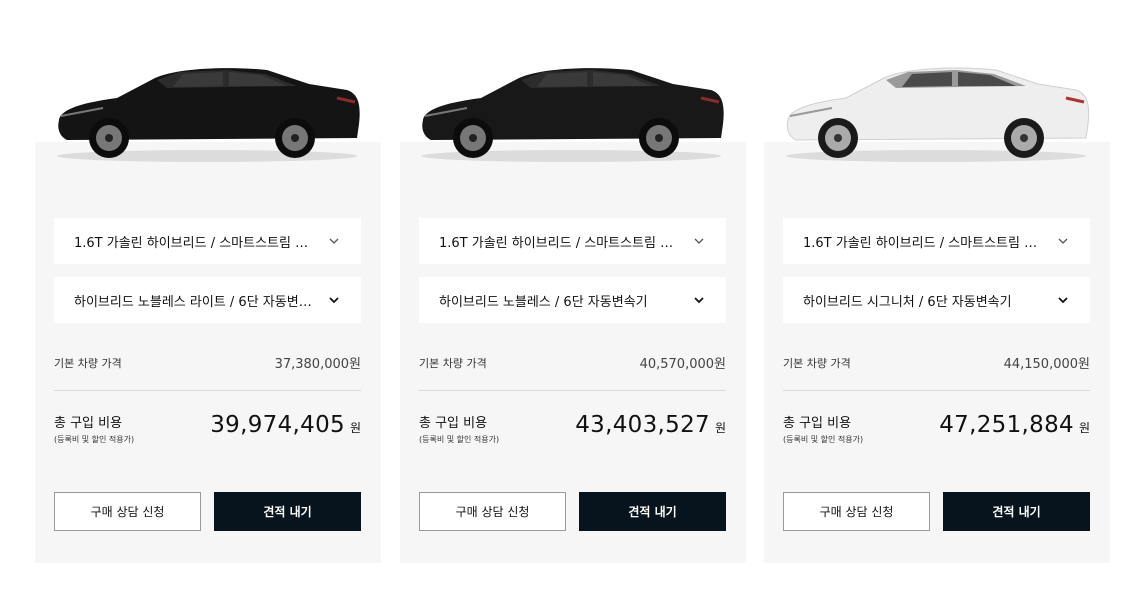  Describe the element at coordinates (196, 302) in the screenshot. I see `model-select-value: 하이브리드 노블레스 라이트 / 6단 자동변속기` at that location.